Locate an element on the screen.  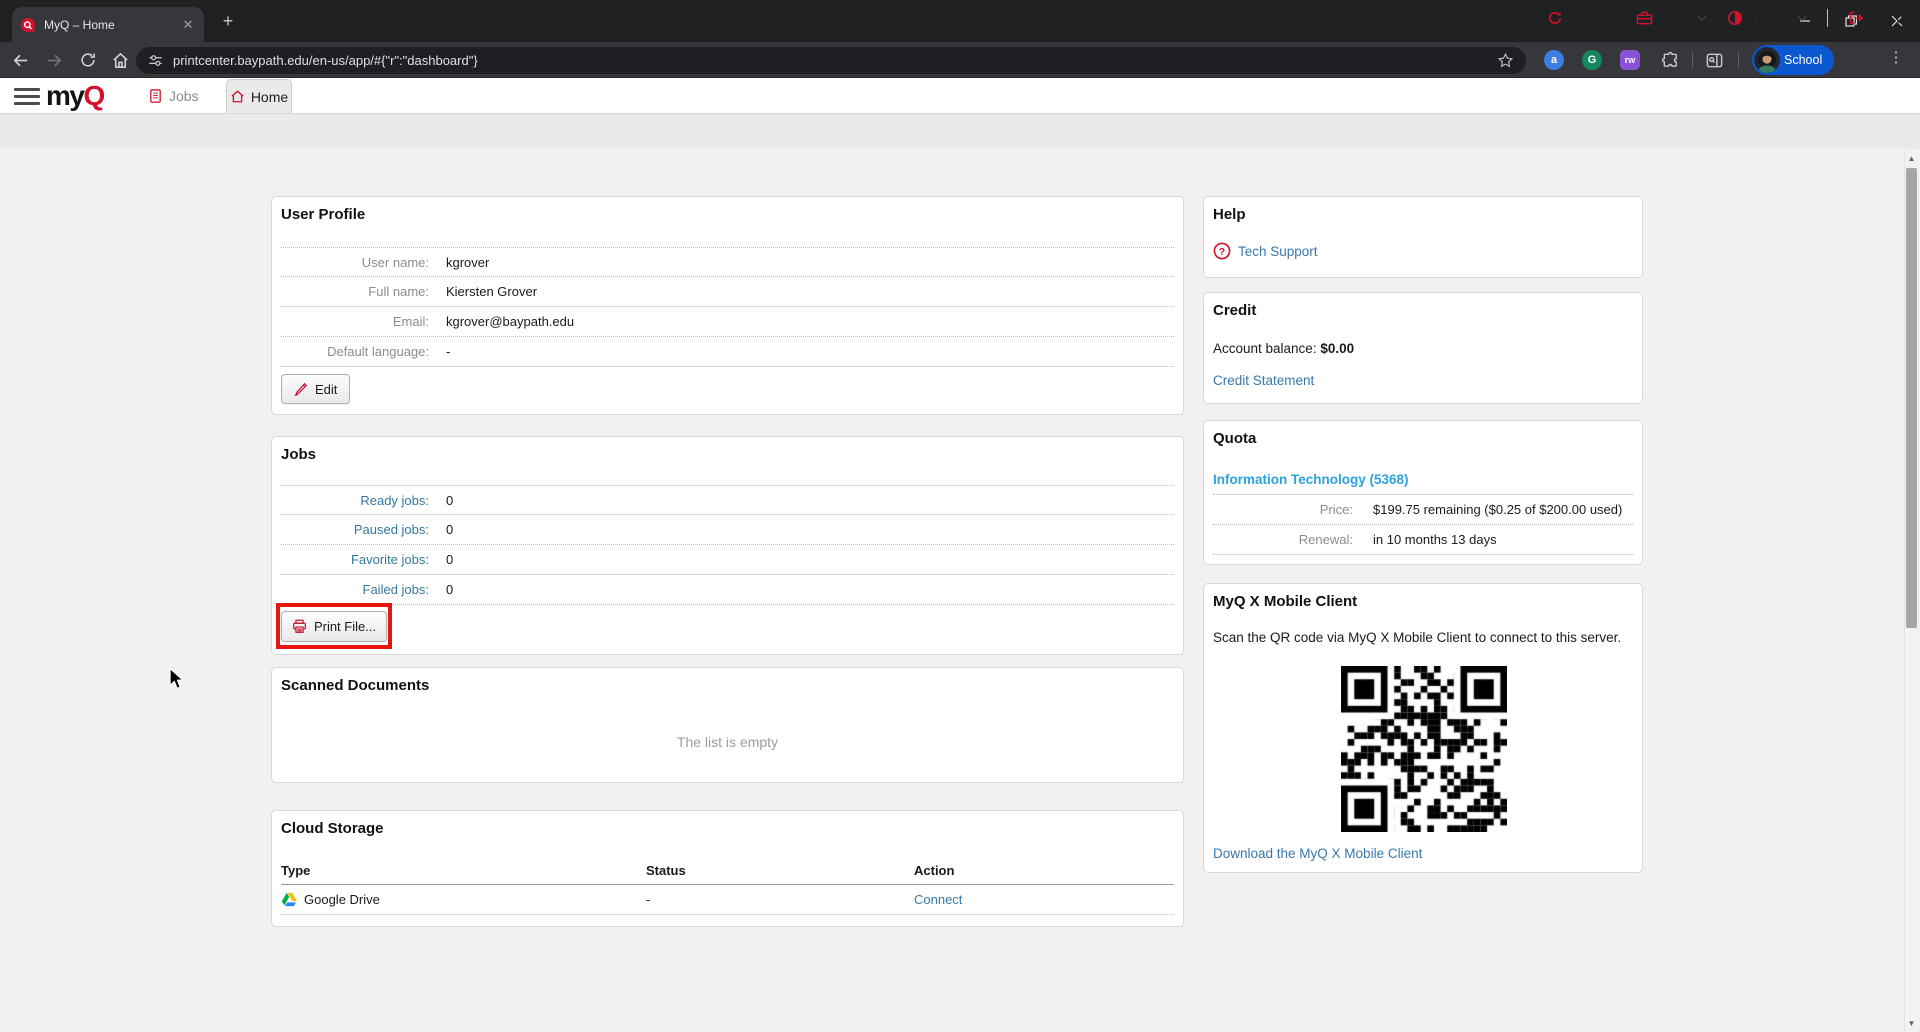
field-value: Kiersten Grover is located at coordinates (492, 291).